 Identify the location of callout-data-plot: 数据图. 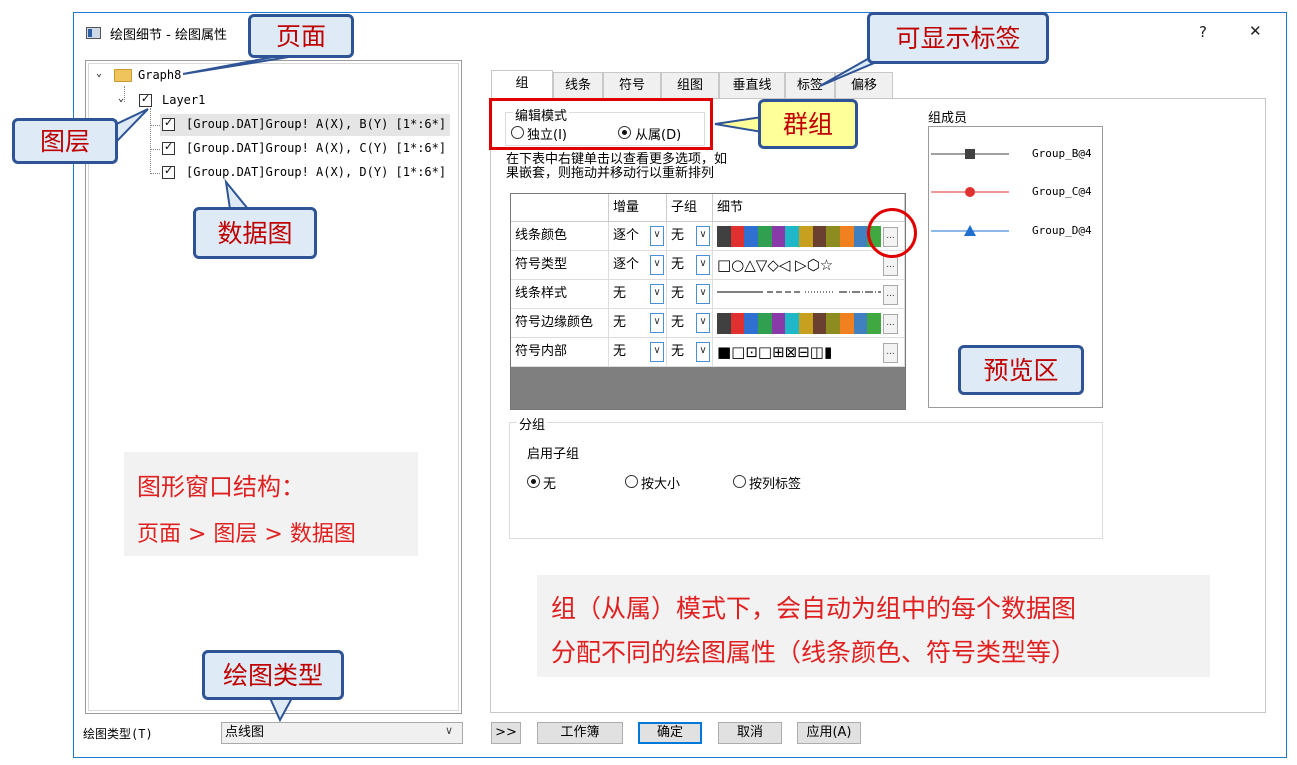
(255, 233).